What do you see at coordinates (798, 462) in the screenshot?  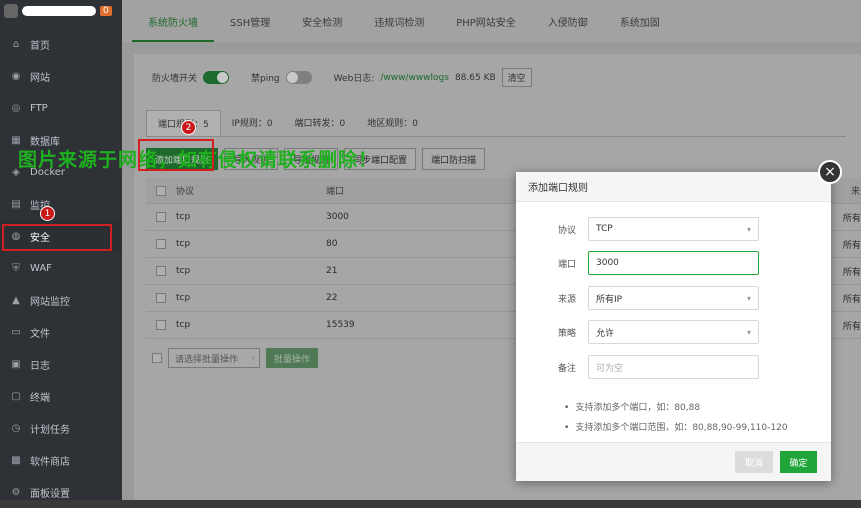 I see `confirm-button: 确定` at bounding box center [798, 462].